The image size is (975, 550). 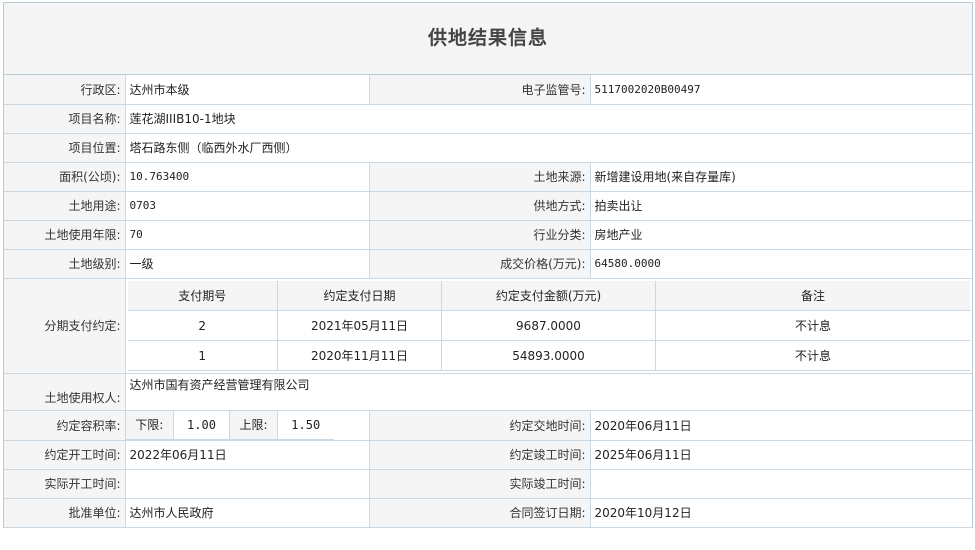 I want to click on installment-header-date: 约定支付日期, so click(x=359, y=295).